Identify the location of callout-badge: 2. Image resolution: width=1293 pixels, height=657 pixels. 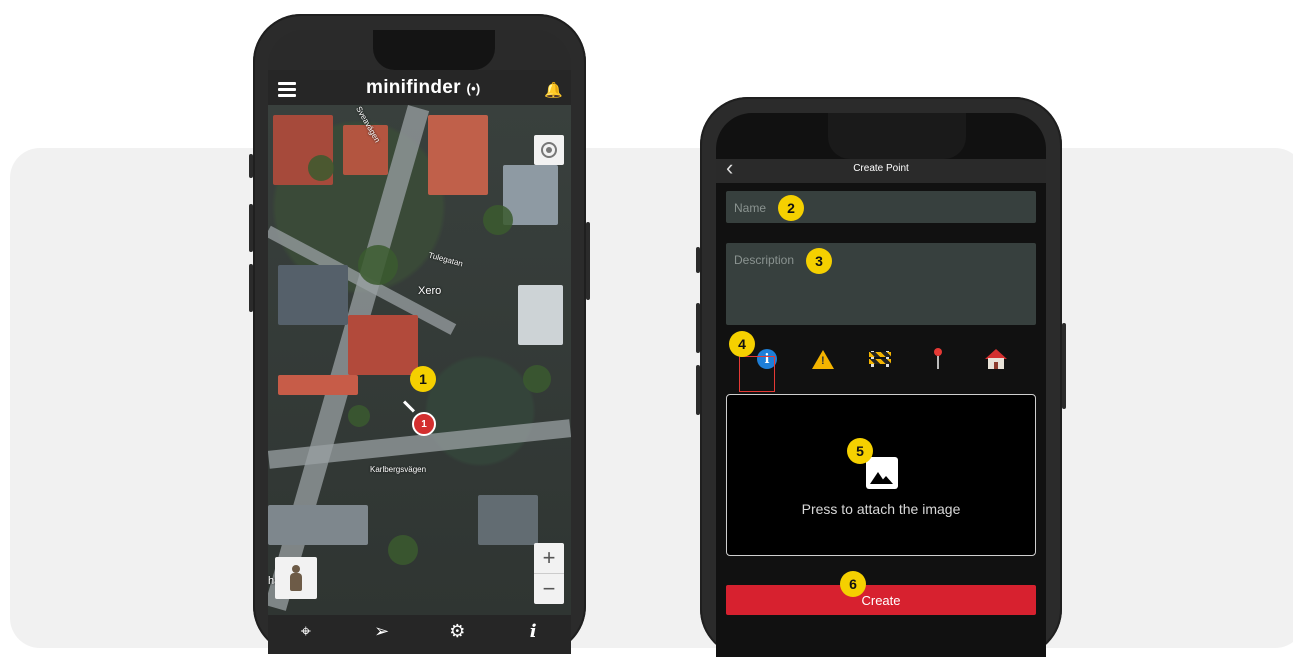
(791, 208).